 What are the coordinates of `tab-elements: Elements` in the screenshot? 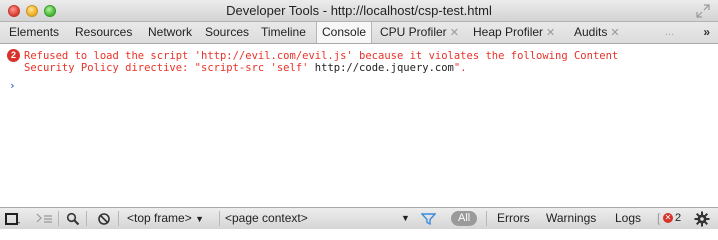 It's located at (34, 32).